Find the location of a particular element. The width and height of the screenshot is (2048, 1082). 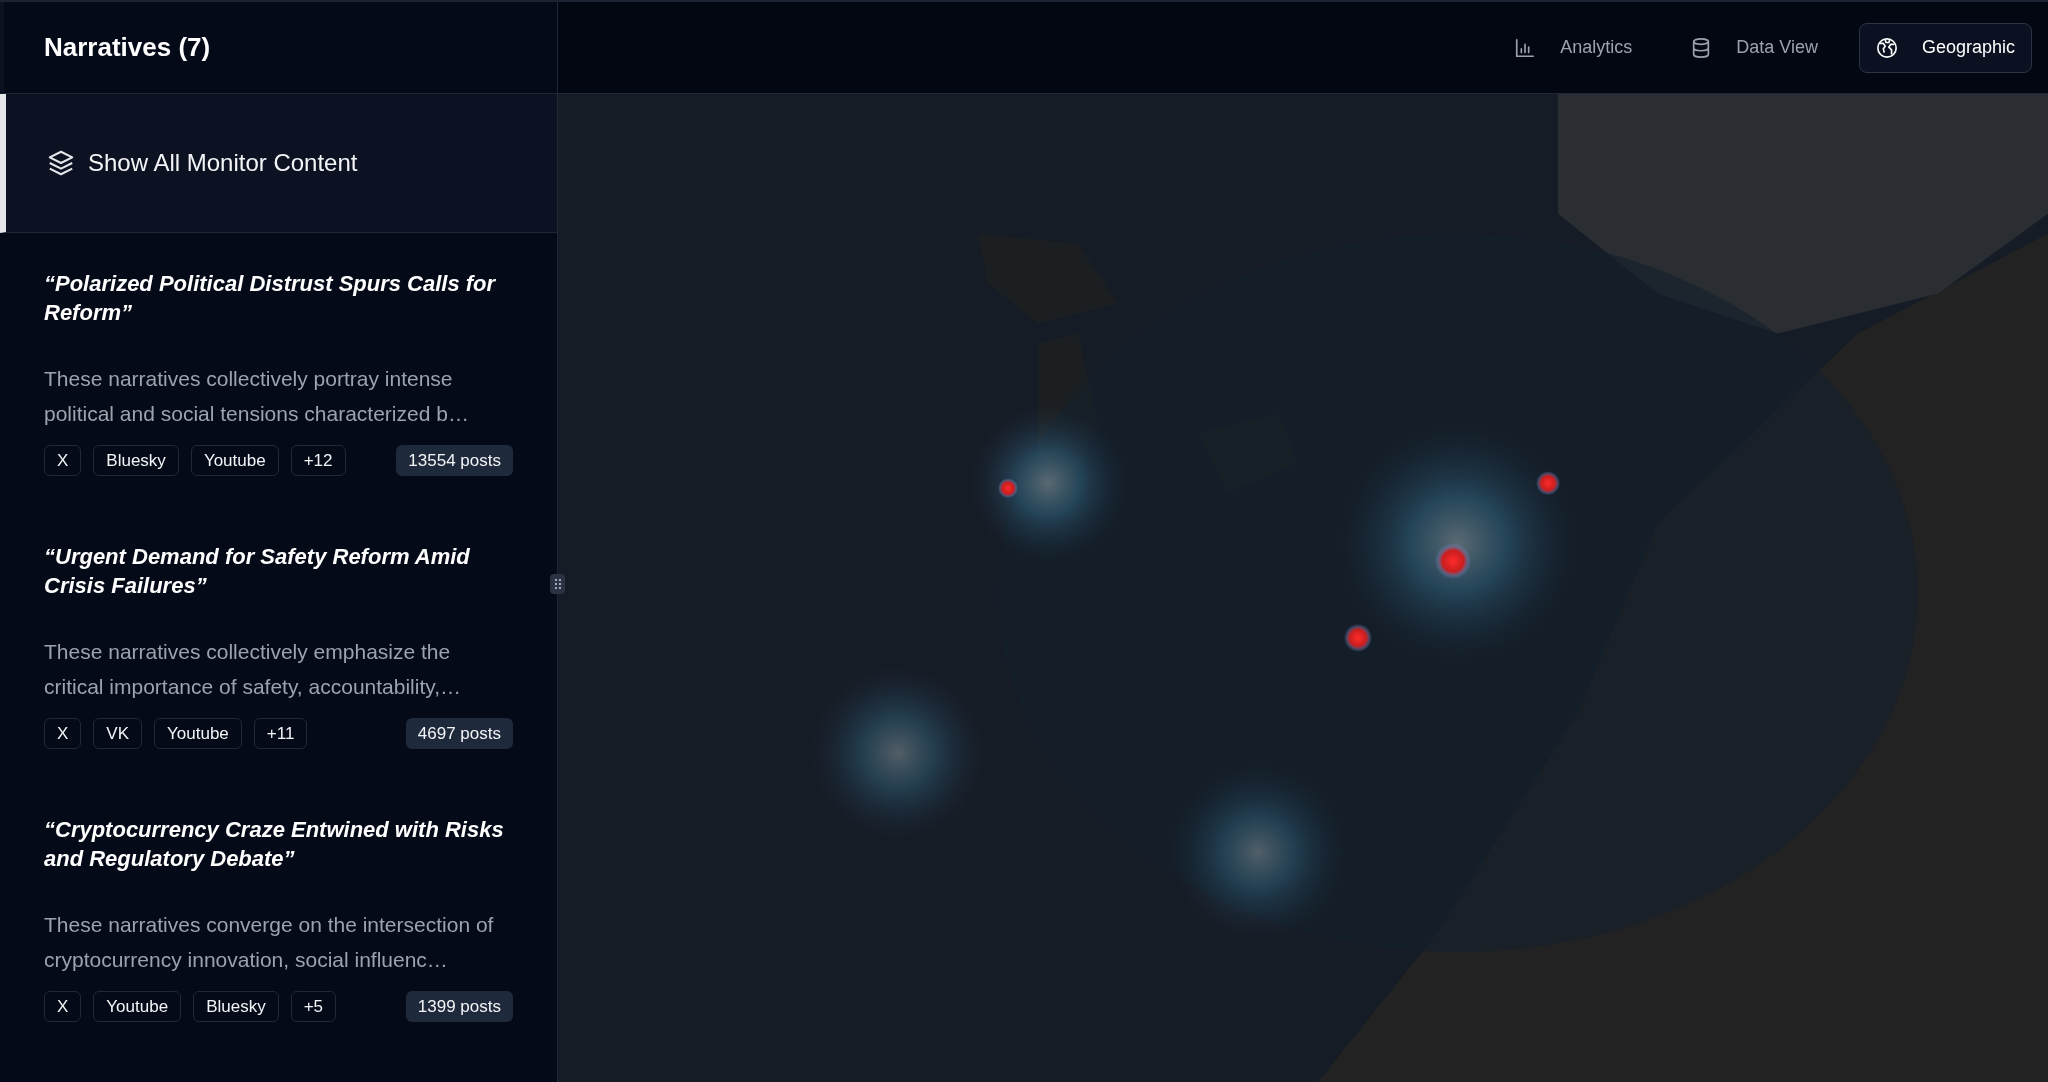

show-all-button: Show All Monitor Content is located at coordinates (278, 163).